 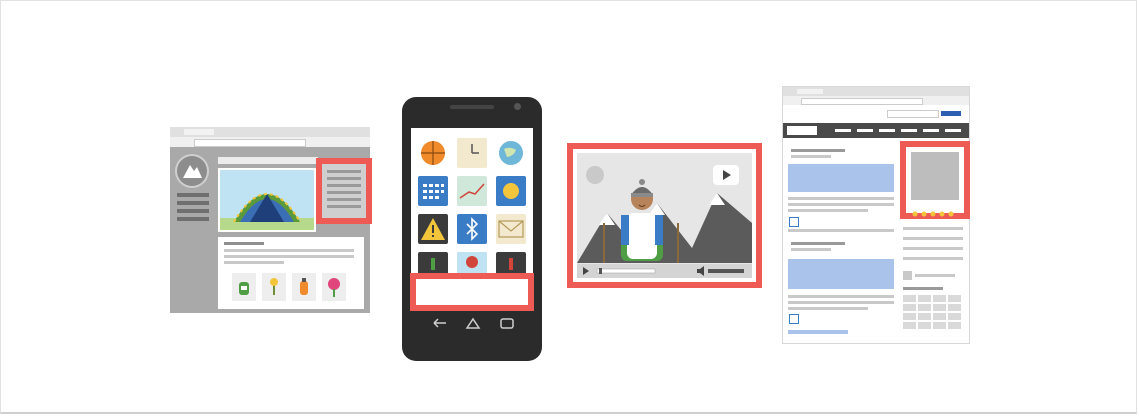 What do you see at coordinates (473, 324) in the screenshot?
I see `home-icon` at bounding box center [473, 324].